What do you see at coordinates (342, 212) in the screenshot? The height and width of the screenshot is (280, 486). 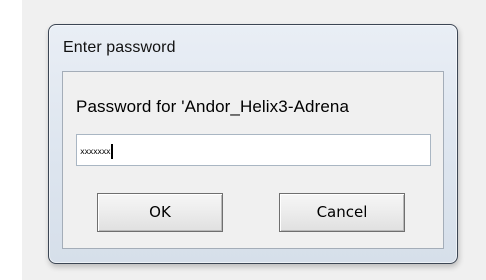 I see `cancel-button: Cancel` at bounding box center [342, 212].